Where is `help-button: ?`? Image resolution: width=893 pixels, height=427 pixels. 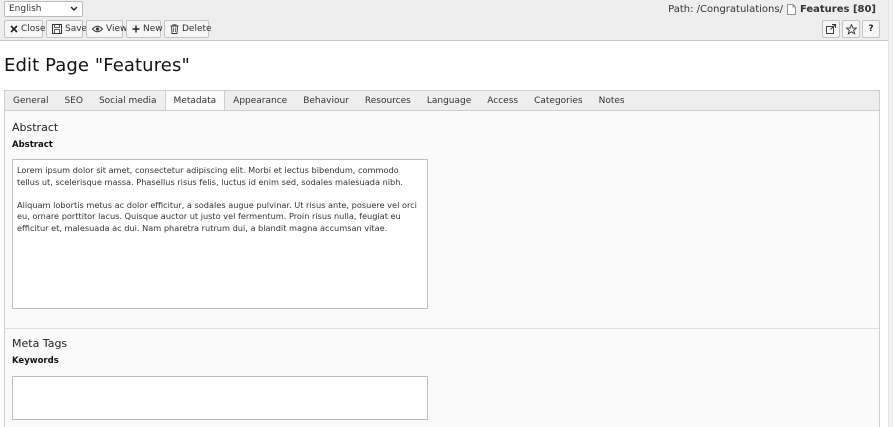 help-button: ? is located at coordinates (871, 29).